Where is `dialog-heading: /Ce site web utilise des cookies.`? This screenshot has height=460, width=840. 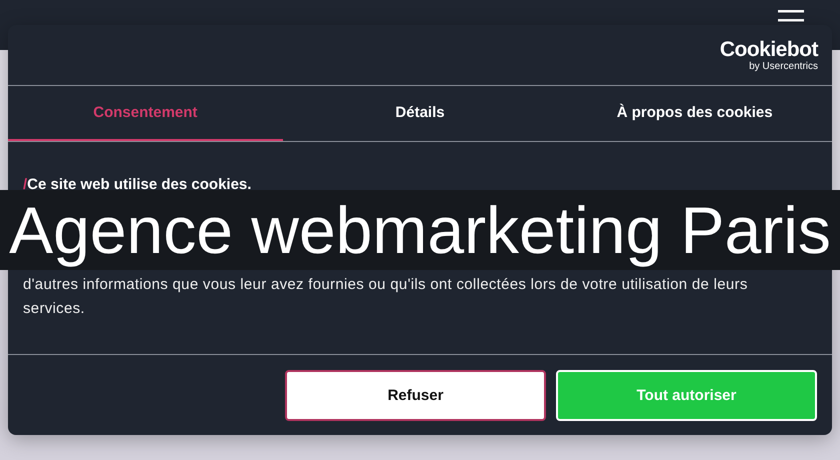
dialog-heading: /Ce site web utilise des cookies. is located at coordinates (137, 184).